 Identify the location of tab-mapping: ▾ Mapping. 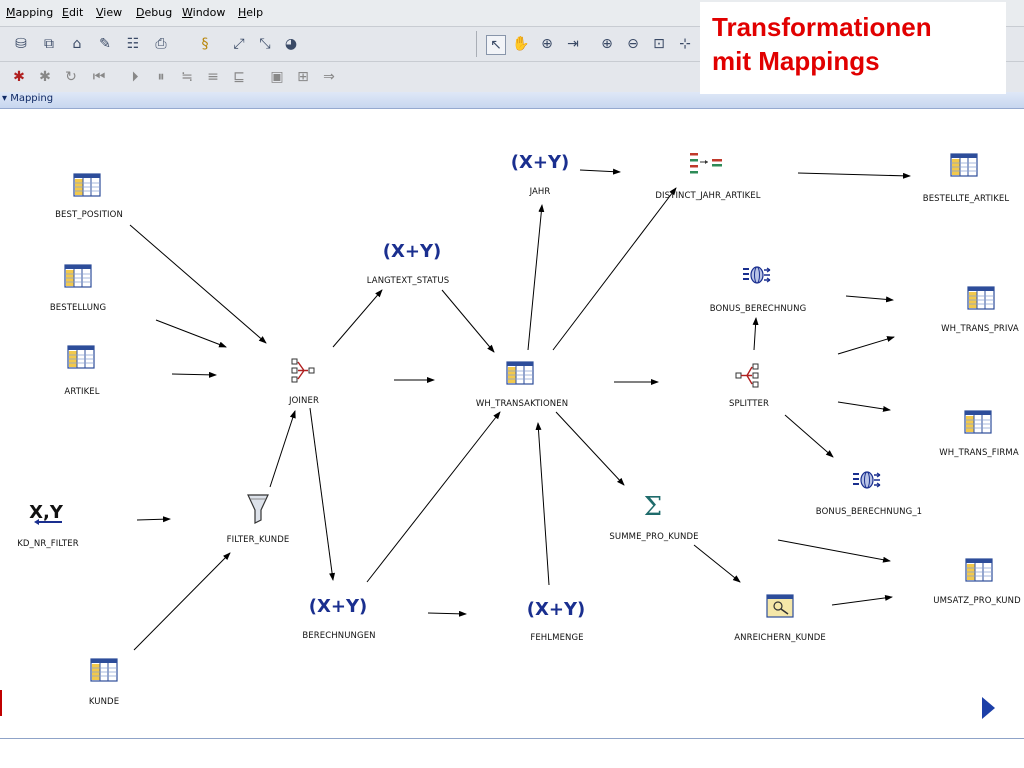
(27, 98).